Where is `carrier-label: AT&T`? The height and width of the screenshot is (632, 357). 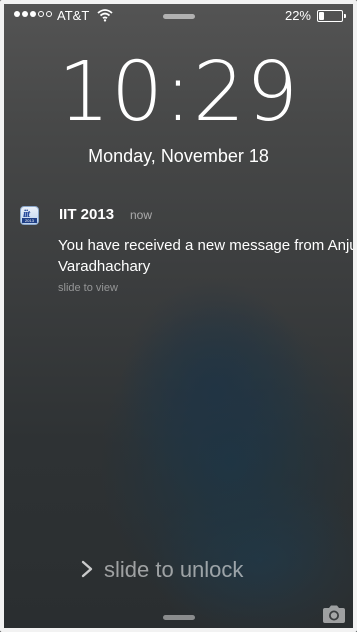
carrier-label: AT&T is located at coordinates (73, 15).